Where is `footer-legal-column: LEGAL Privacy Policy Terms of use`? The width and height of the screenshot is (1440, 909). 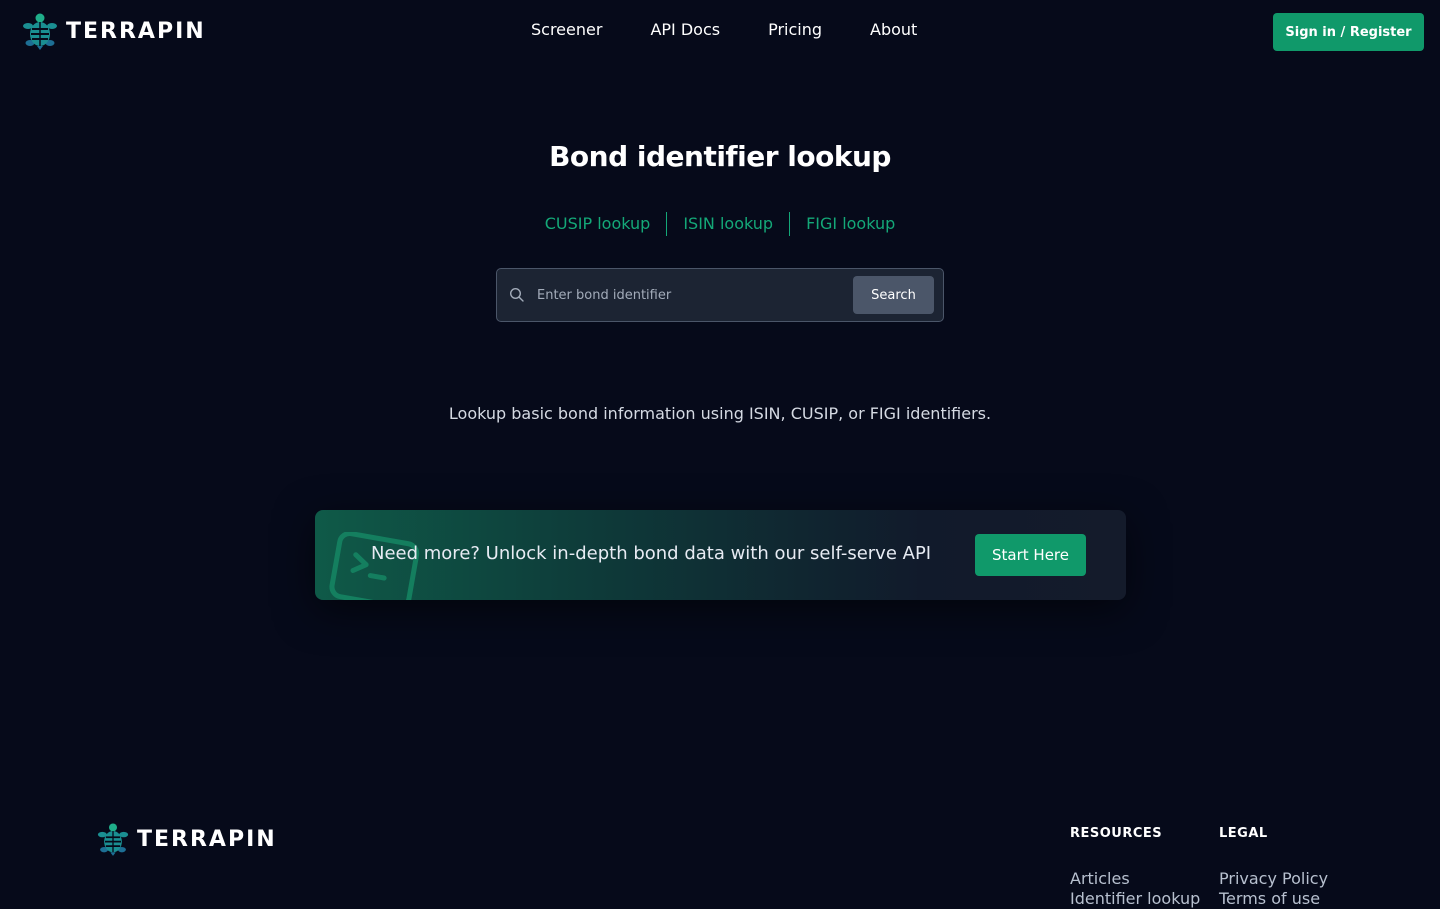
footer-legal-column: LEGAL Privacy Policy Terms of use is located at coordinates (1273, 867).